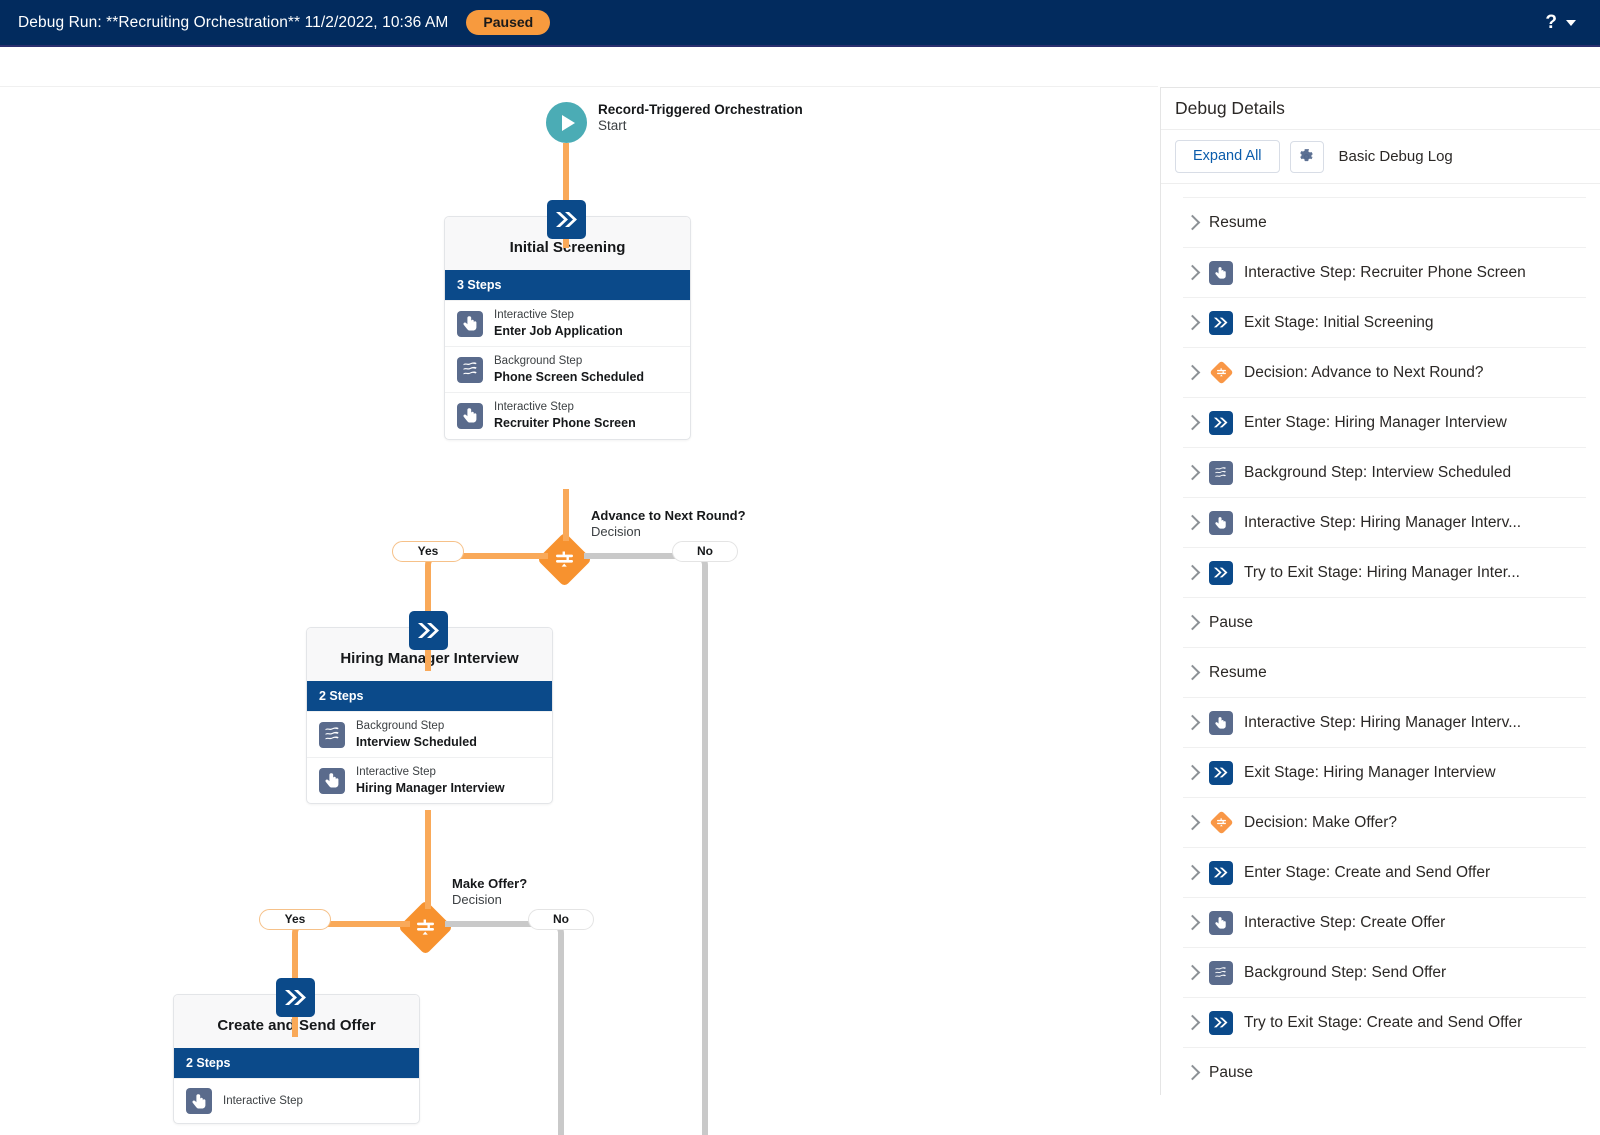  Describe the element at coordinates (1339, 322) in the screenshot. I see `debug-row-label: Exit Stage: Initial Screening` at that location.